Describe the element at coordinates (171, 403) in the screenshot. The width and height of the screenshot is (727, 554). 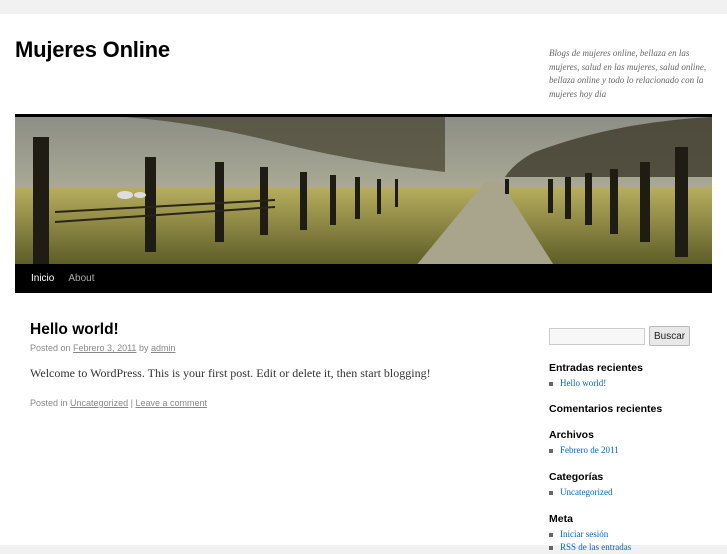
I see `leave-comment-link: Leave a comment` at that location.